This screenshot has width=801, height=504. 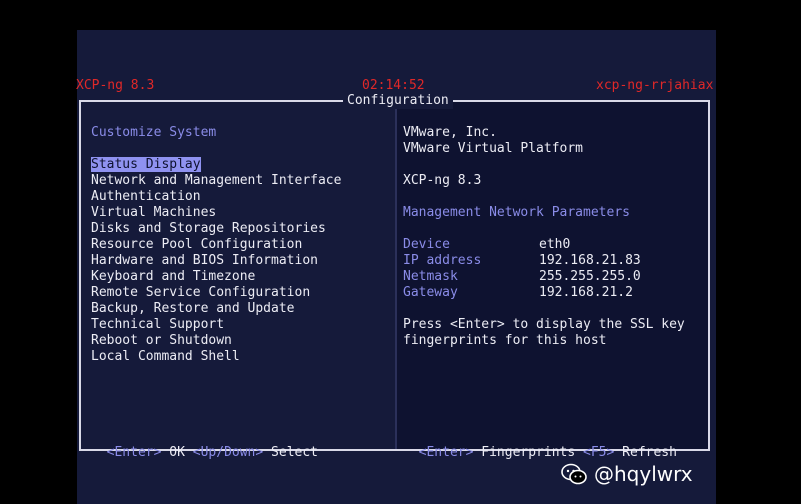 I want to click on menu-item-status-display: Status Display, so click(x=216, y=165).